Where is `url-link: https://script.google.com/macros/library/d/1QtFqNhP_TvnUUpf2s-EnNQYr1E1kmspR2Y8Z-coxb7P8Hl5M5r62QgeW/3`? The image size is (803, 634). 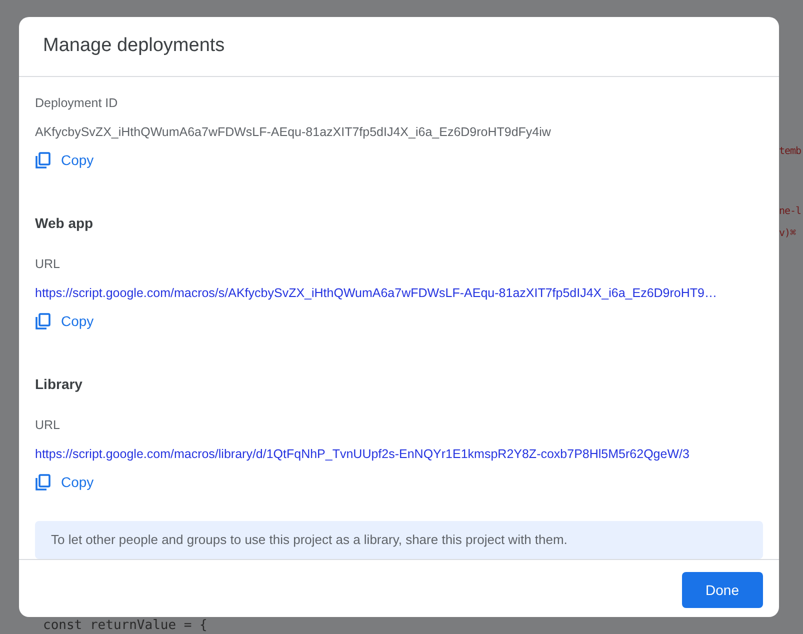
url-link: https://script.google.com/macros/library/d/1QtFqNhP_TvnUUpf2s-EnNQYr1E1kmspR2Y8Z-coxb7P8Hl5M5r62QgeW/3 is located at coordinates (399, 454).